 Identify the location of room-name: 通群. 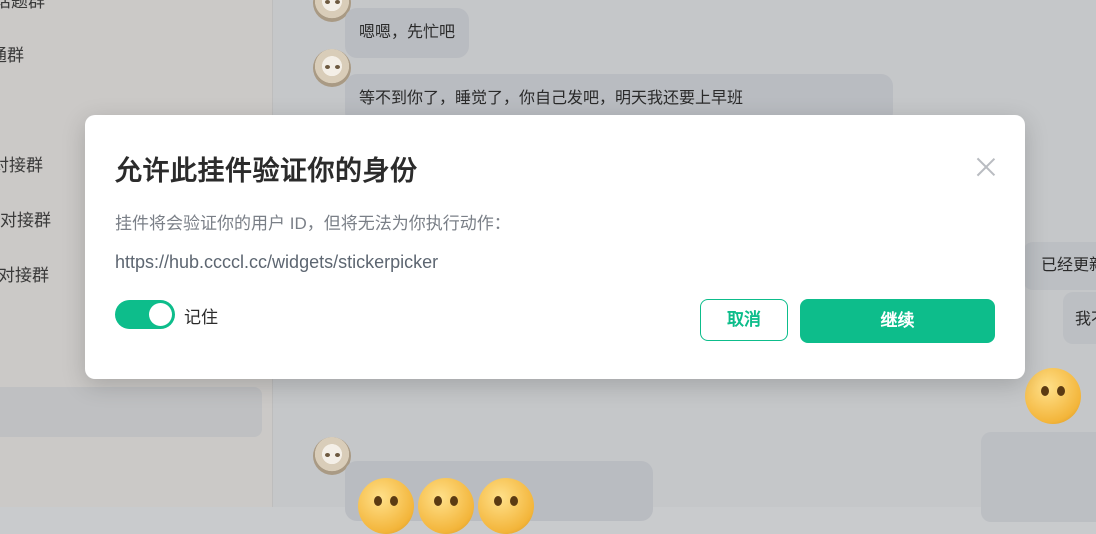
(12, 55).